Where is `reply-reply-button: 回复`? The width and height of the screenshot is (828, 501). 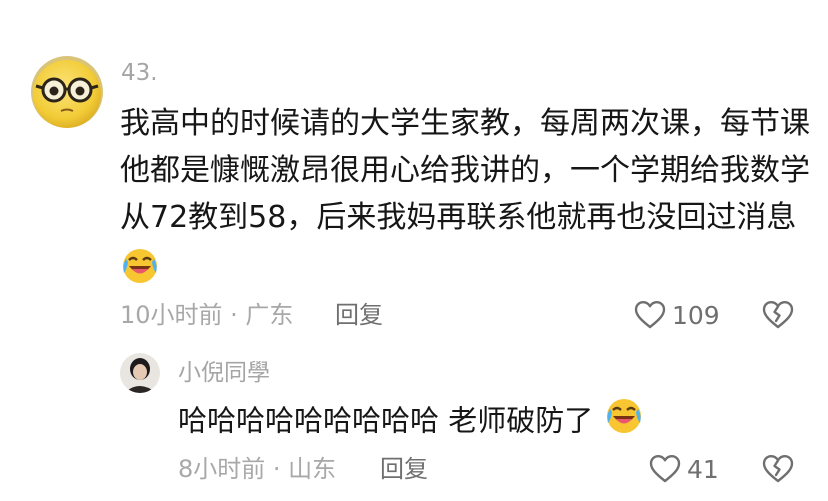
reply-reply-button: 回复 is located at coordinates (404, 469).